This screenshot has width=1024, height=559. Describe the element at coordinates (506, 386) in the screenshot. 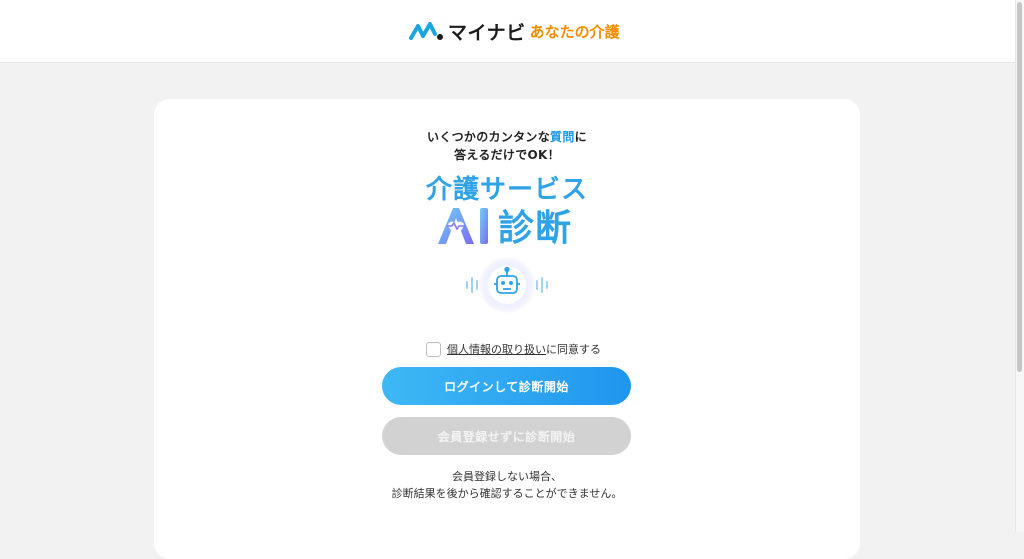

I see `login-start-button: ログインして診断開始` at that location.